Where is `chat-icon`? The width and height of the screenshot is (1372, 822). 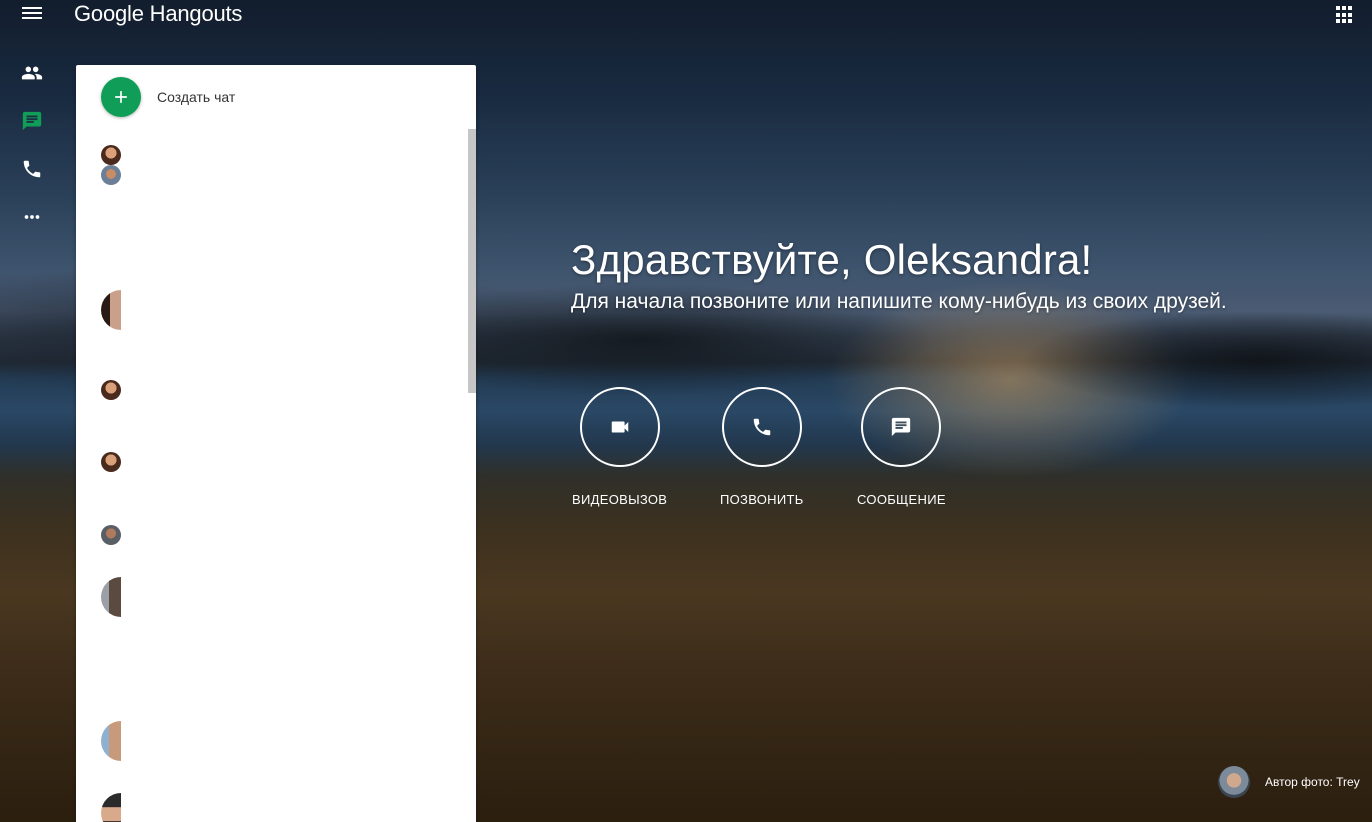
chat-icon is located at coordinates (32, 121).